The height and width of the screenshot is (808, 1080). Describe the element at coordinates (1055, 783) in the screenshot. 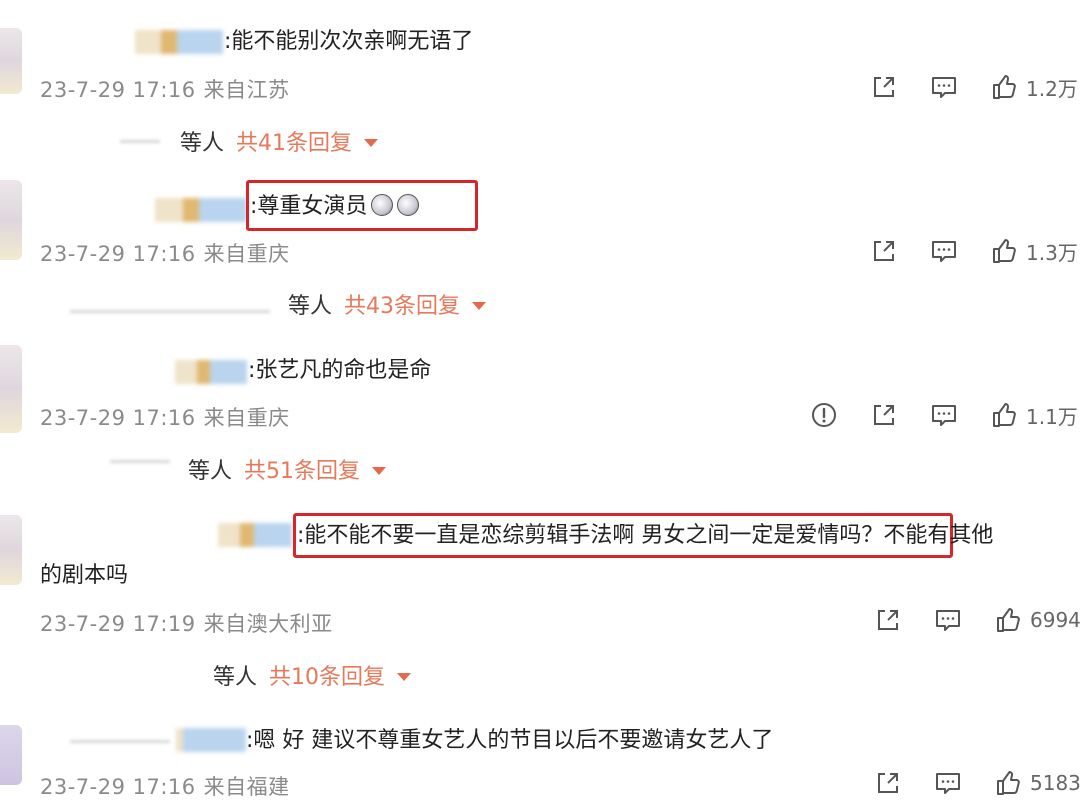

I see `like-count: 5183` at that location.